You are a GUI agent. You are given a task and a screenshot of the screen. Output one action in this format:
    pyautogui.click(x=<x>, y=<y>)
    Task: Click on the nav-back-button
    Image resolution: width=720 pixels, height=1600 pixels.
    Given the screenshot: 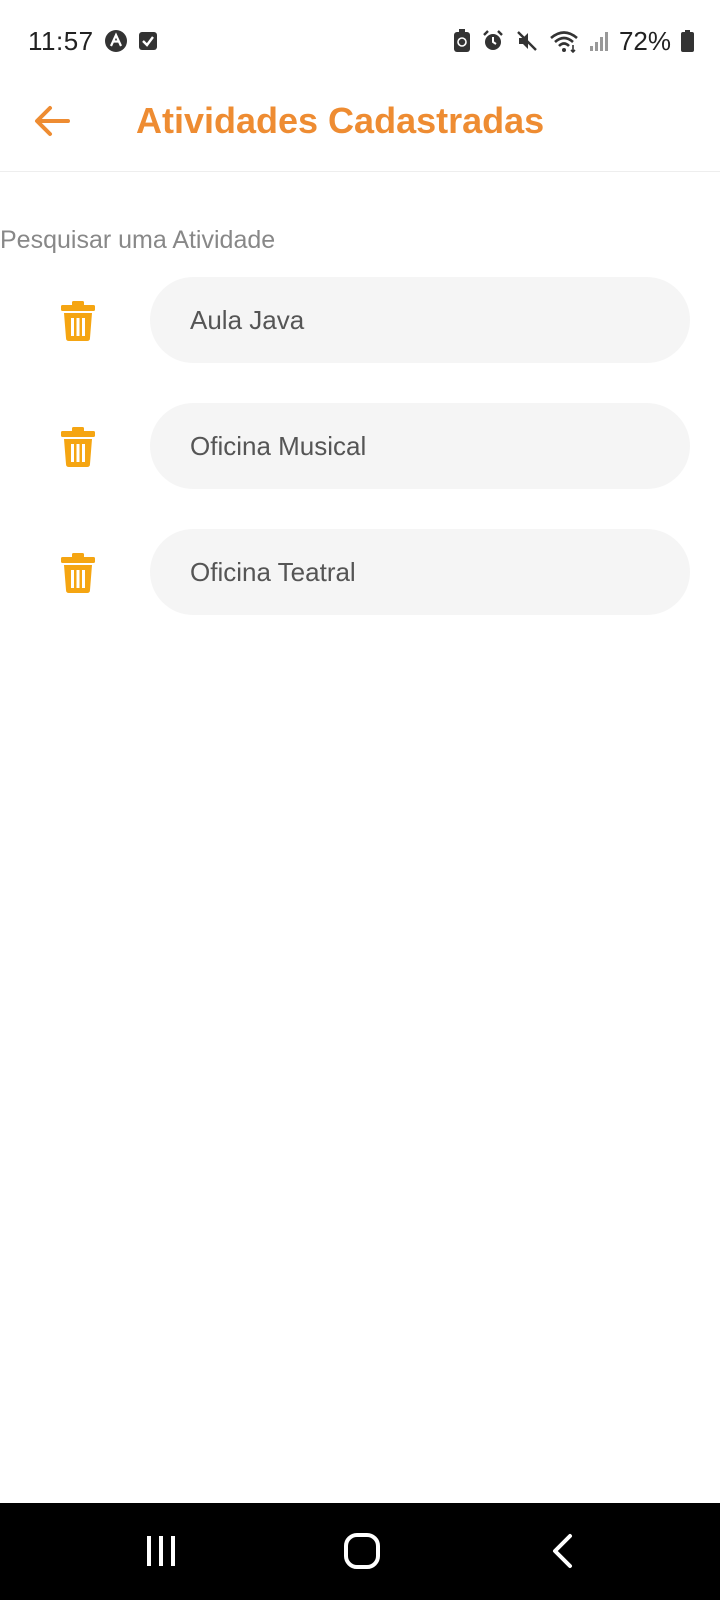 What is the action you would take?
    pyautogui.click(x=563, y=1551)
    